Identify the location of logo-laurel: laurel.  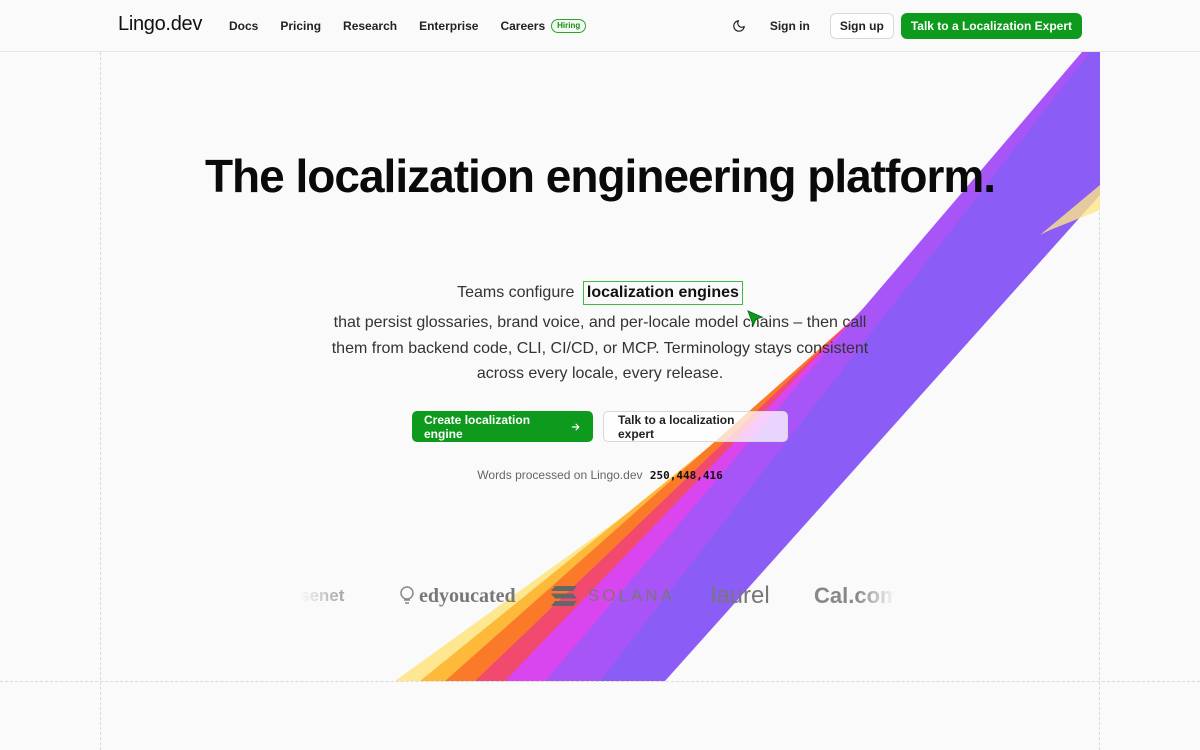
(740, 595).